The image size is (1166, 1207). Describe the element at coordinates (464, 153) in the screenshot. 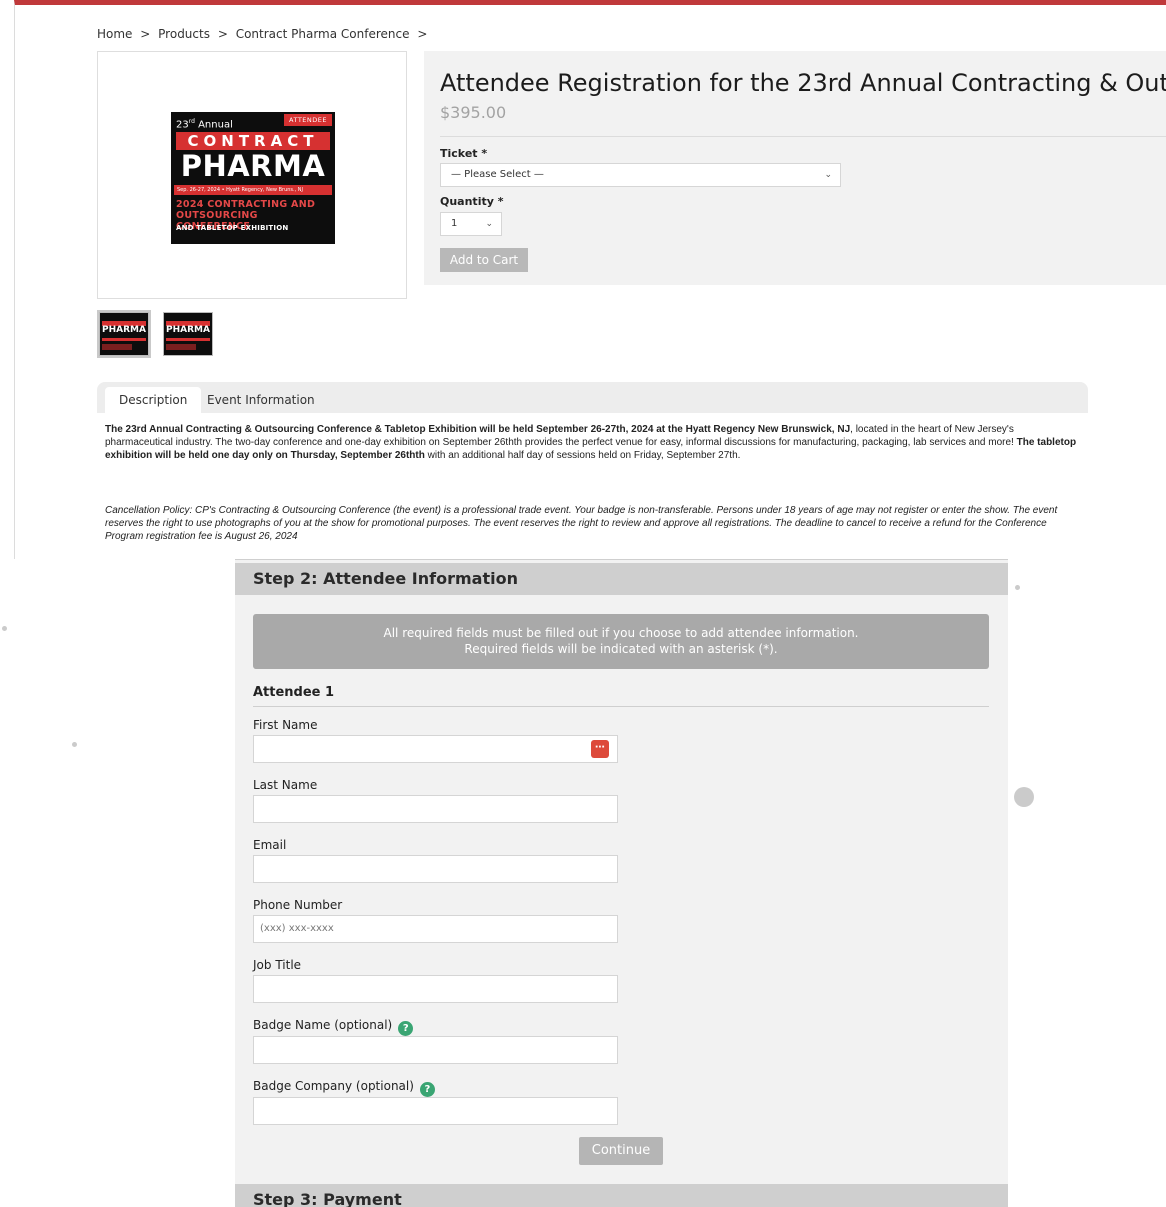

I see `ticket-label: Ticket *` at that location.